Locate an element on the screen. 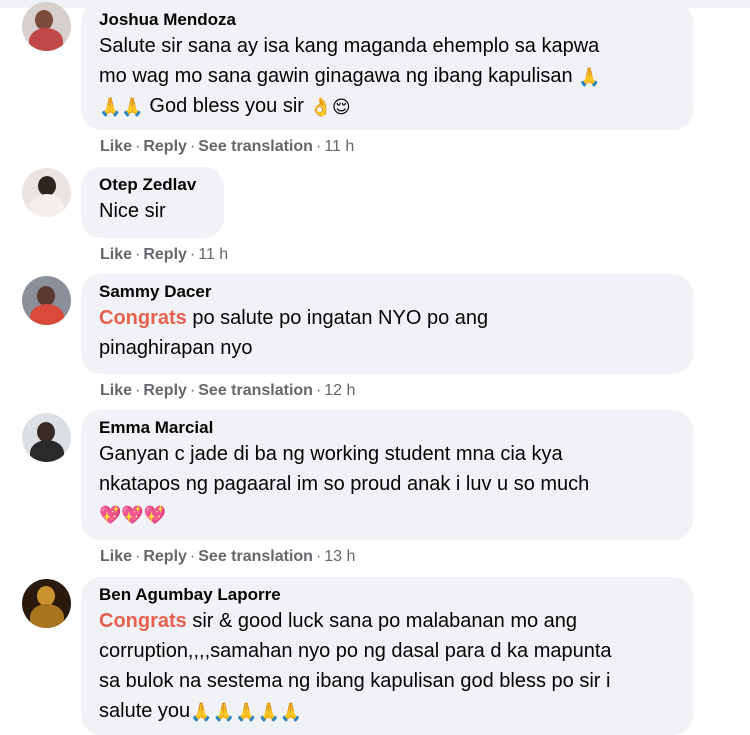 This screenshot has height=735, width=750. comment-text-line: Congrats po salute po ingatan NYO po ang is located at coordinates (388, 318).